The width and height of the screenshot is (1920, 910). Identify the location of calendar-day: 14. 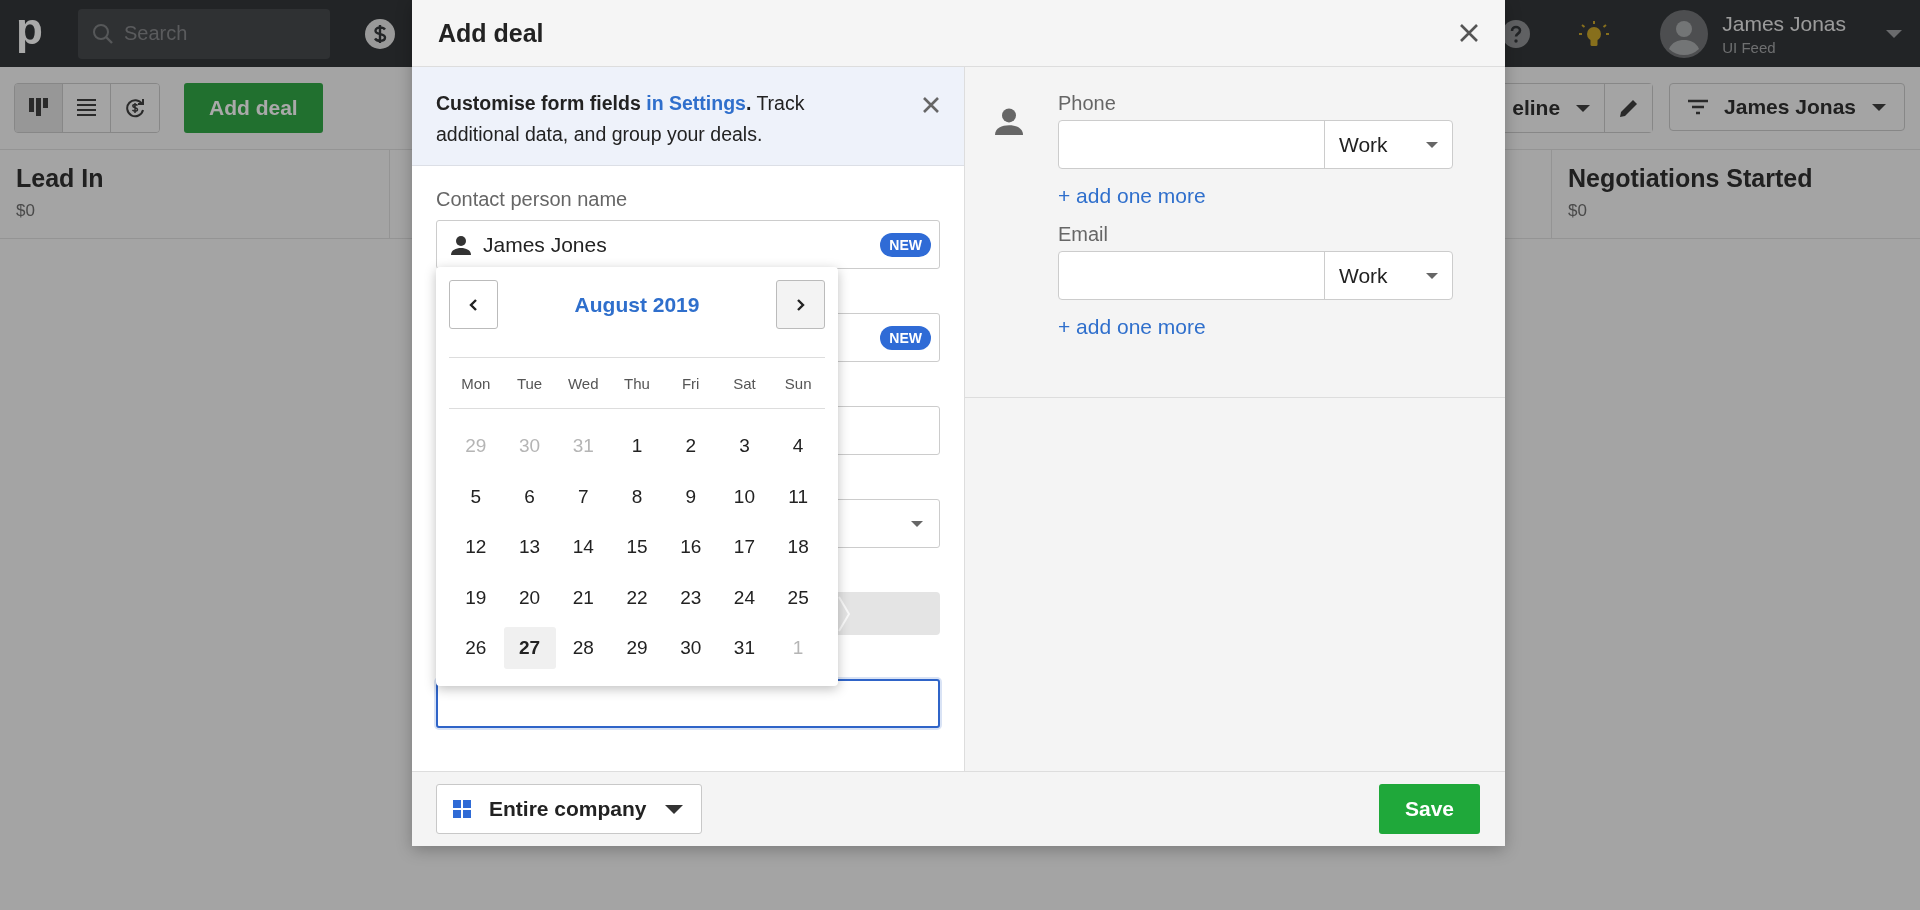
(583, 547).